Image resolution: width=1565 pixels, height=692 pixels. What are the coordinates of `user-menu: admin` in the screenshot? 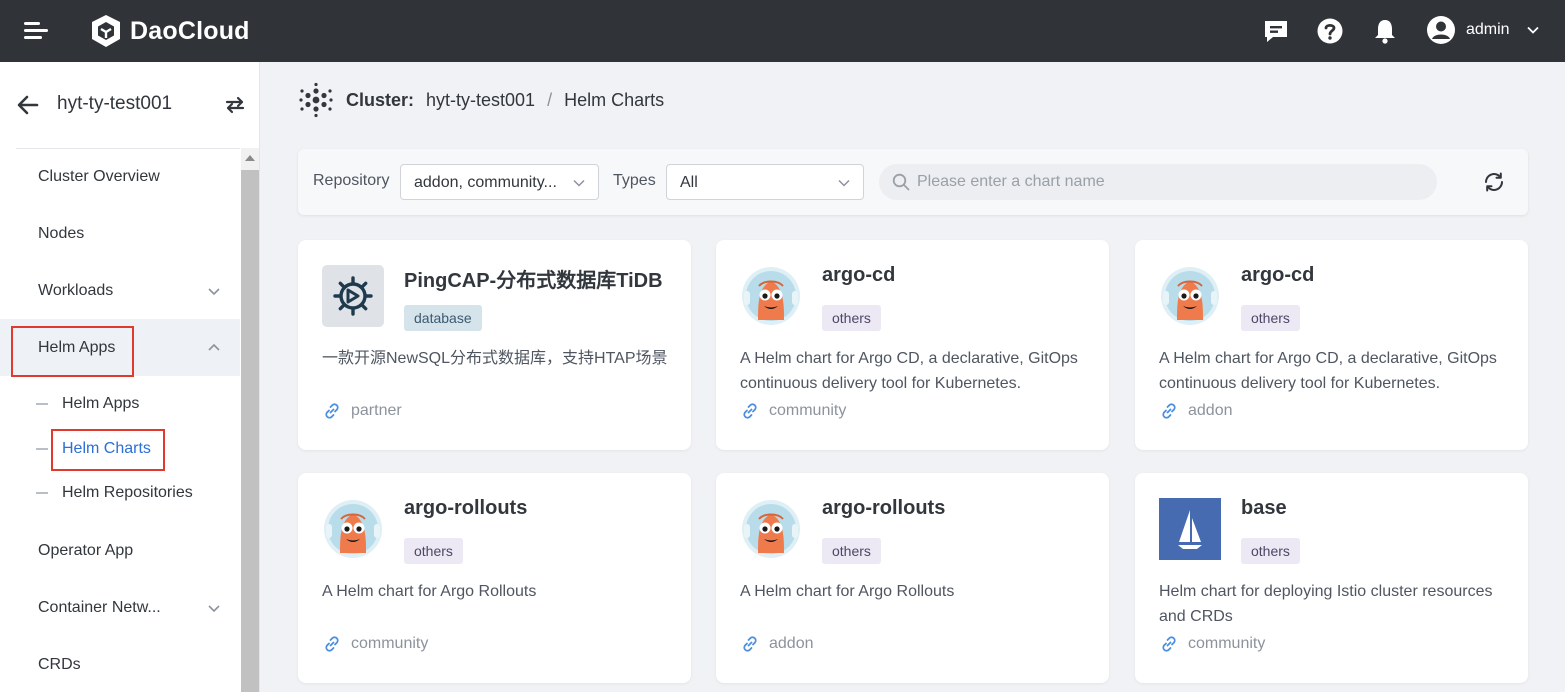 It's located at (1483, 30).